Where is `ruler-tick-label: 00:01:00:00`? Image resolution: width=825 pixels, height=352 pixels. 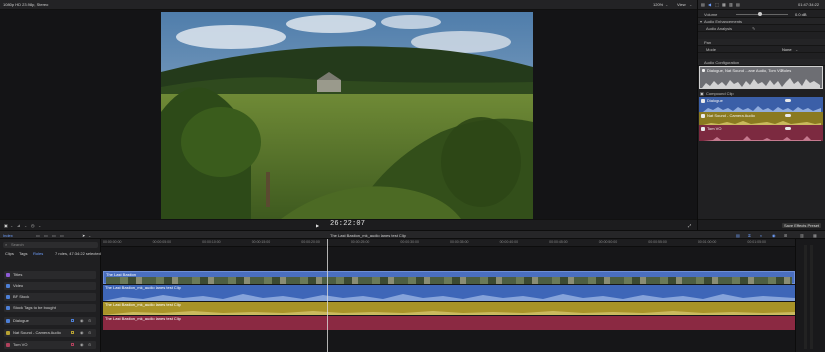 ruler-tick-label: 00:01:00:00 is located at coordinates (707, 242).